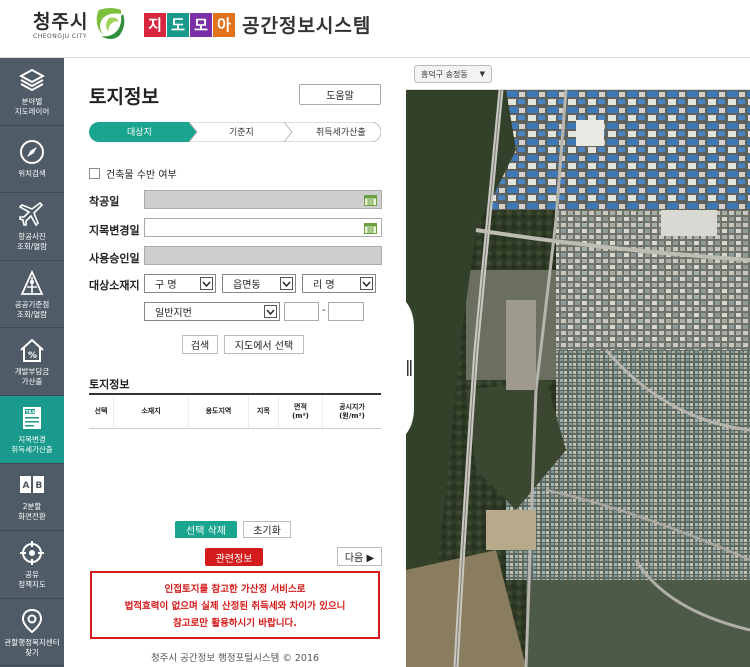  Describe the element at coordinates (482, 74) in the screenshot. I see `triangle-down-icon: ▼` at that location.